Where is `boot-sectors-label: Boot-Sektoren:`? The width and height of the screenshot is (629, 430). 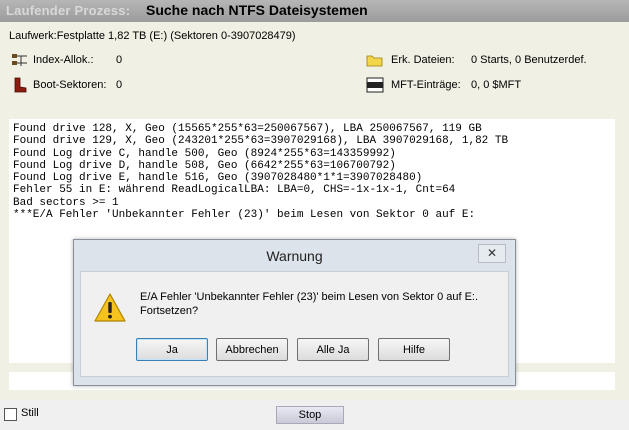 boot-sectors-label: Boot-Sektoren: is located at coordinates (70, 85).